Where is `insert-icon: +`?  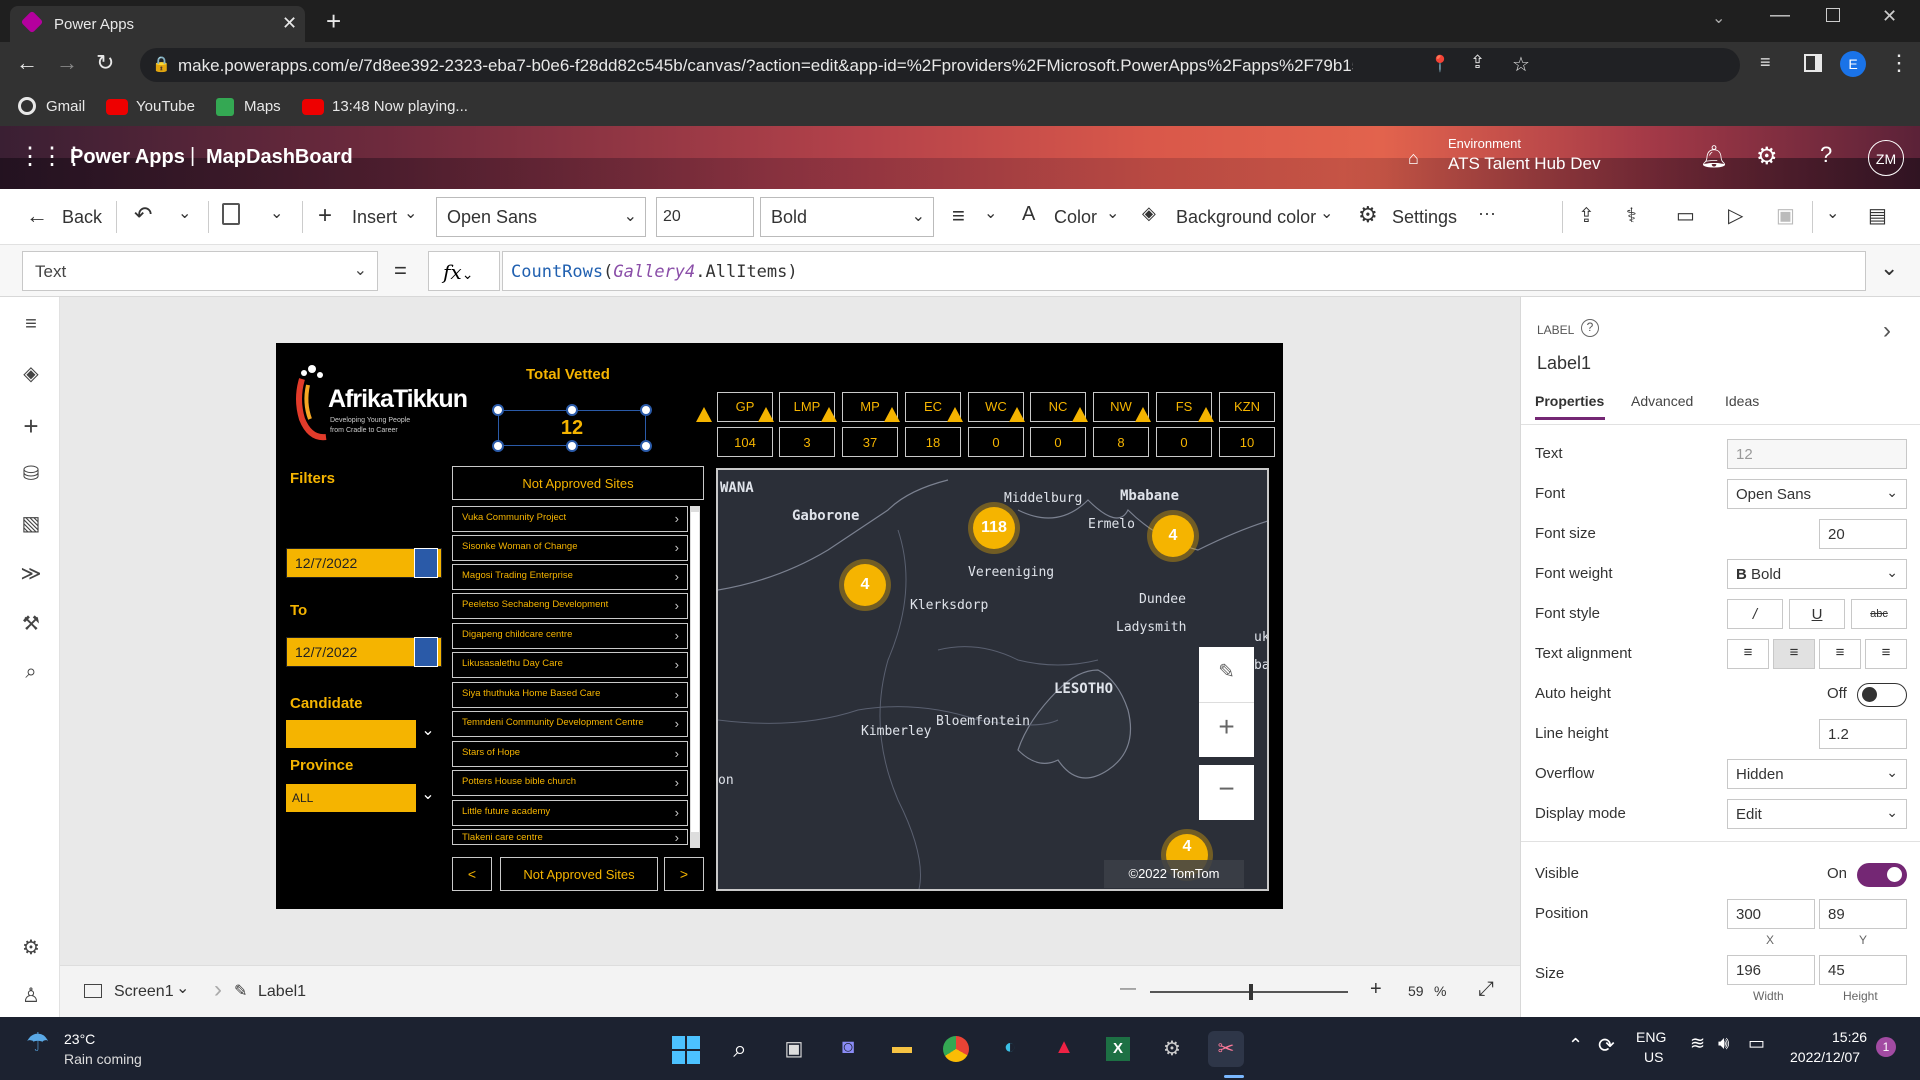 insert-icon: + is located at coordinates (31, 426).